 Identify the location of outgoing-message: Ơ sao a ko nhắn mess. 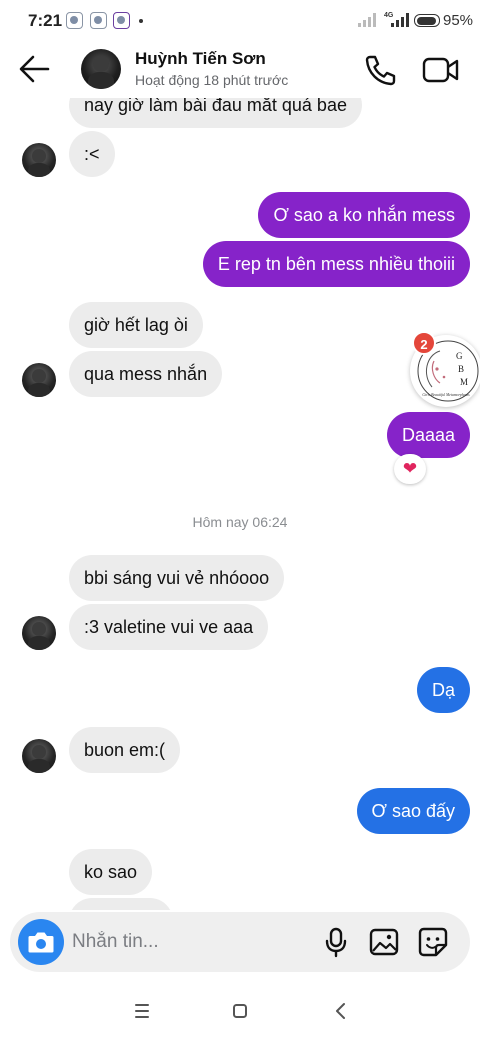
(364, 215).